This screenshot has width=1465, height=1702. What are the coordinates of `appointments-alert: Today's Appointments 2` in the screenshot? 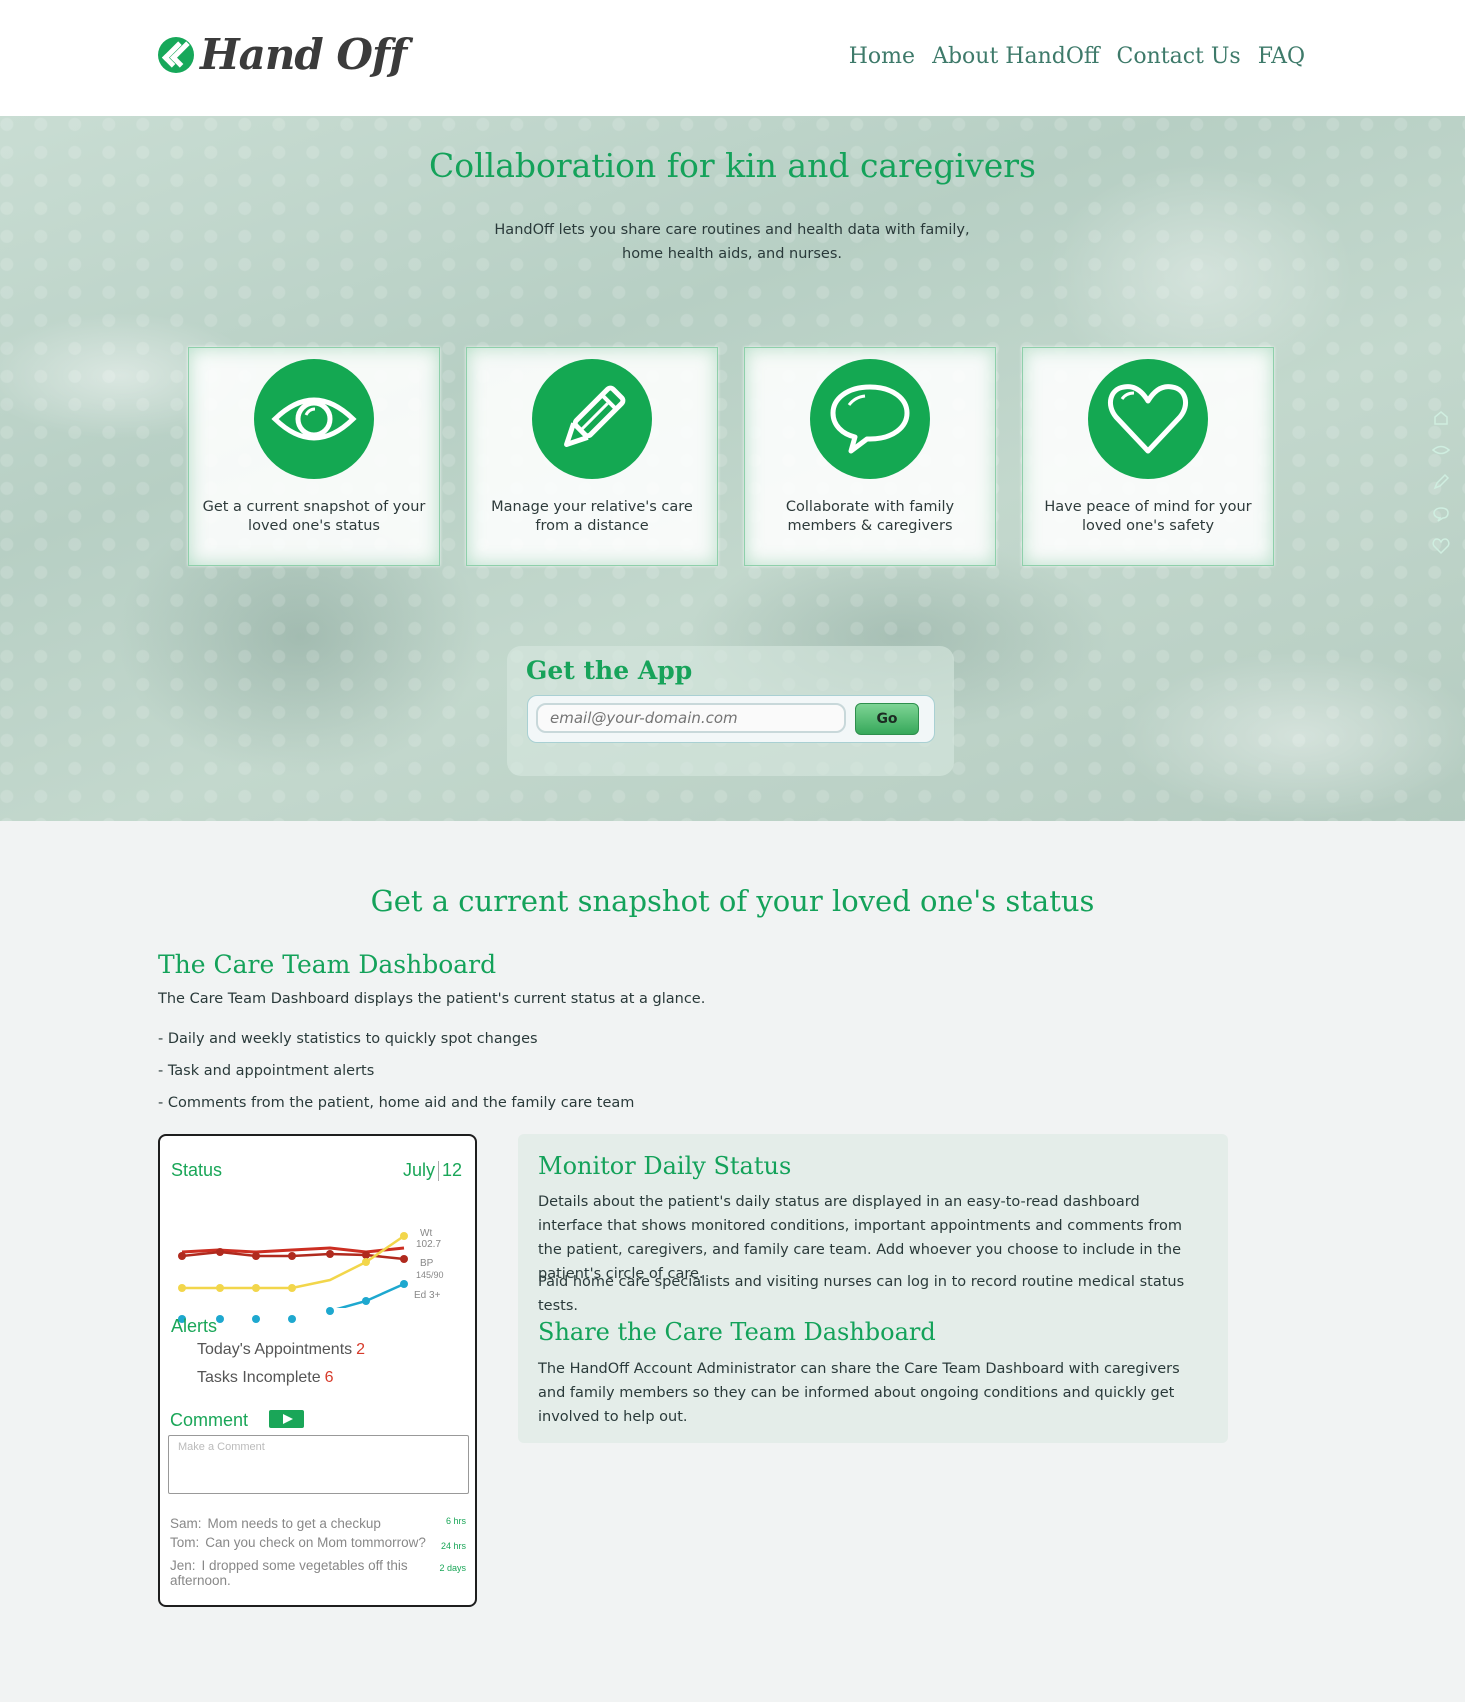 It's located at (281, 1350).